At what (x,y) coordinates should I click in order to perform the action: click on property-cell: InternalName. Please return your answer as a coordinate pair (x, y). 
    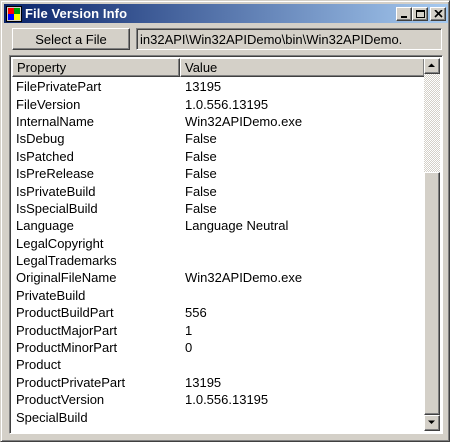
    Looking at the image, I should click on (55, 121).